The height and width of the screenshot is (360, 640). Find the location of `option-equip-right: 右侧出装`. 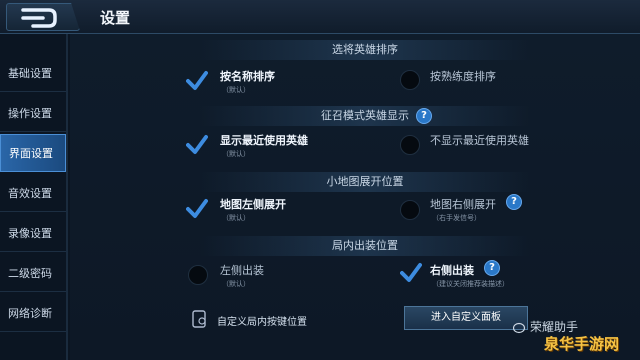

option-equip-right: 右侧出装 is located at coordinates (452, 270).